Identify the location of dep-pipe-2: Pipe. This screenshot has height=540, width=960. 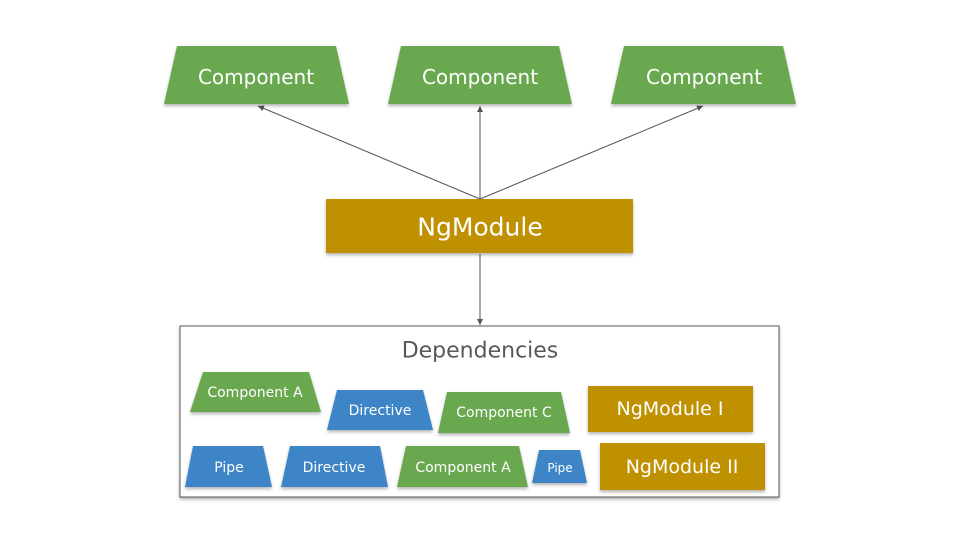
(559, 466).